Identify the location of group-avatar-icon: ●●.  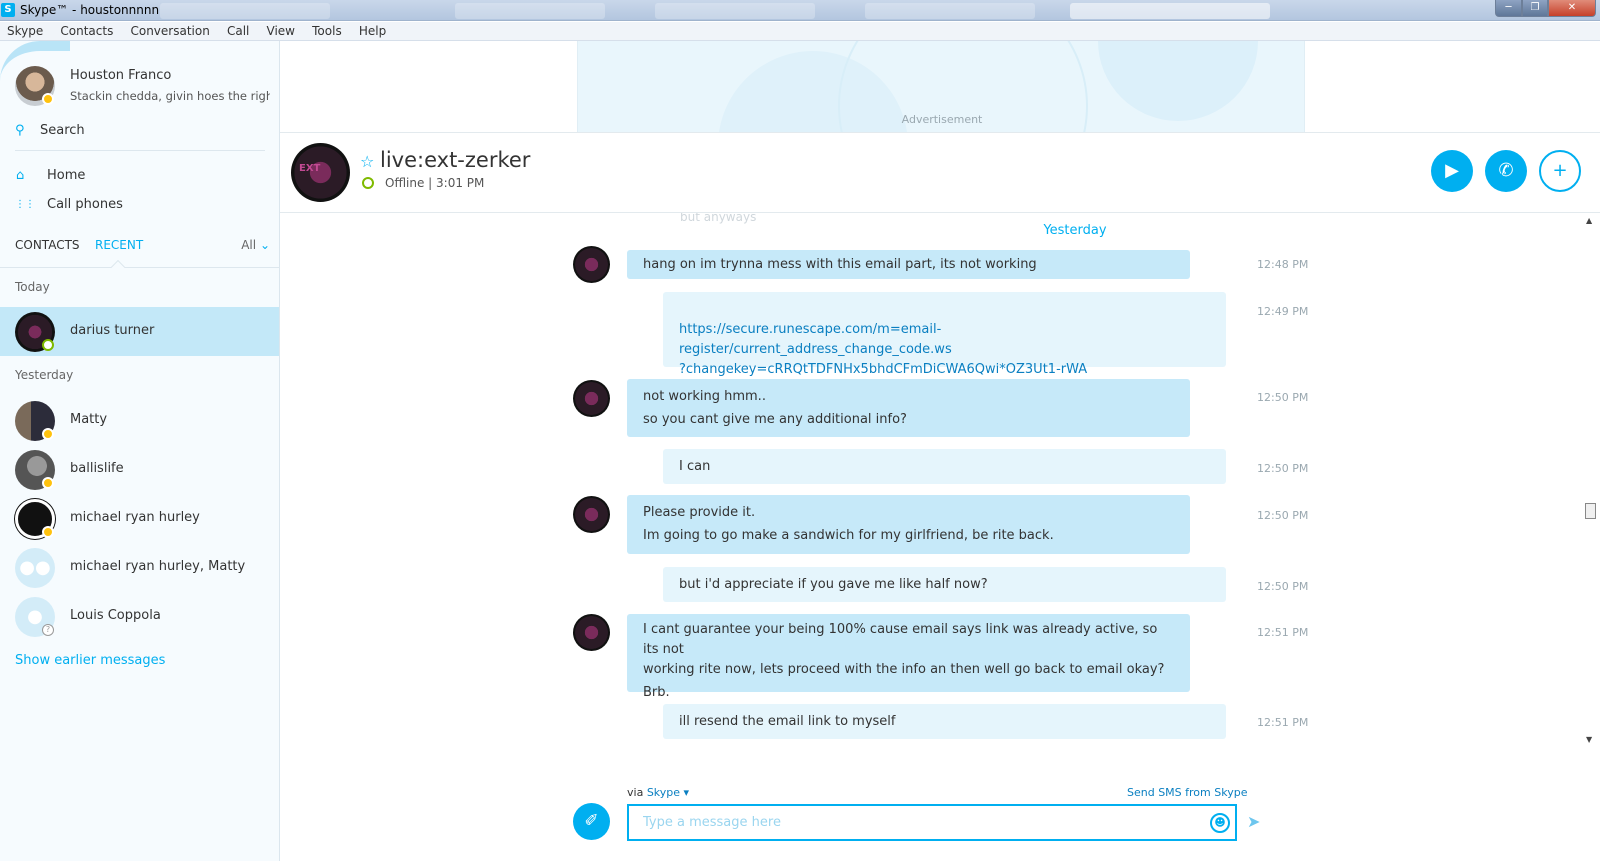
(35, 568).